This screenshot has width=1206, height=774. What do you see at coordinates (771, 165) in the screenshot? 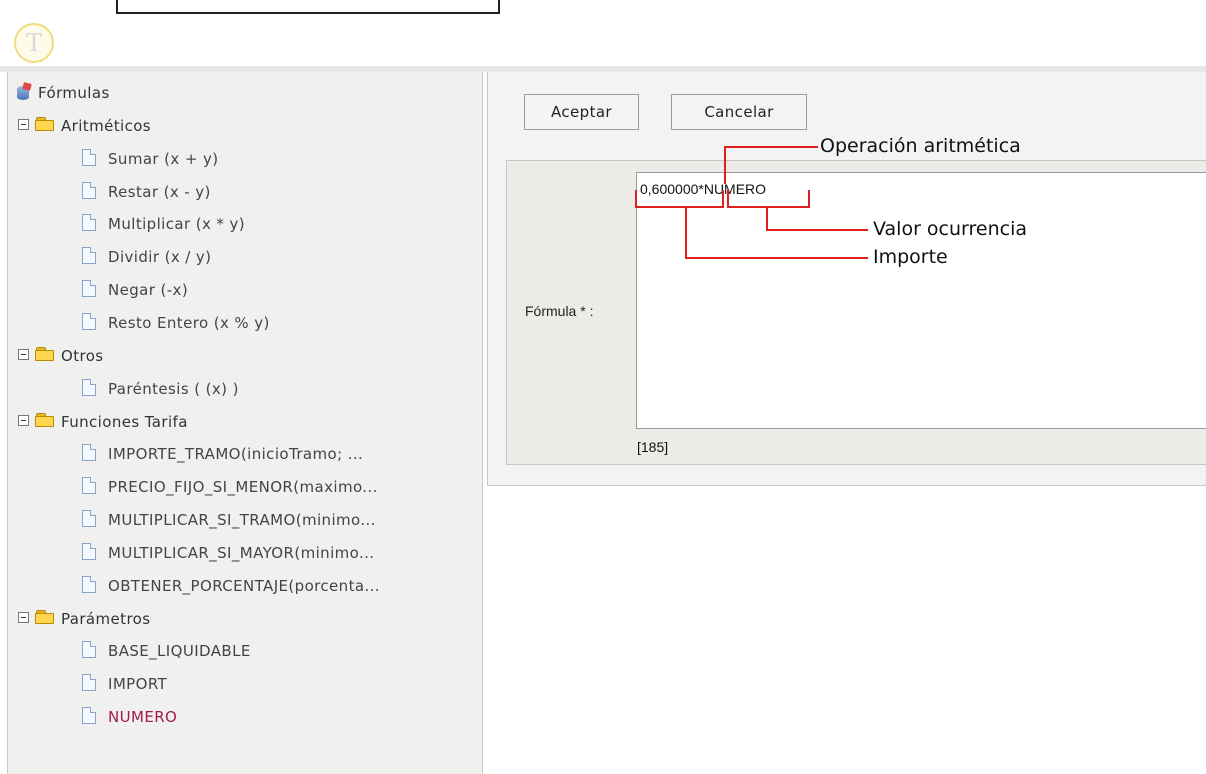
I see `operation-leader` at bounding box center [771, 165].